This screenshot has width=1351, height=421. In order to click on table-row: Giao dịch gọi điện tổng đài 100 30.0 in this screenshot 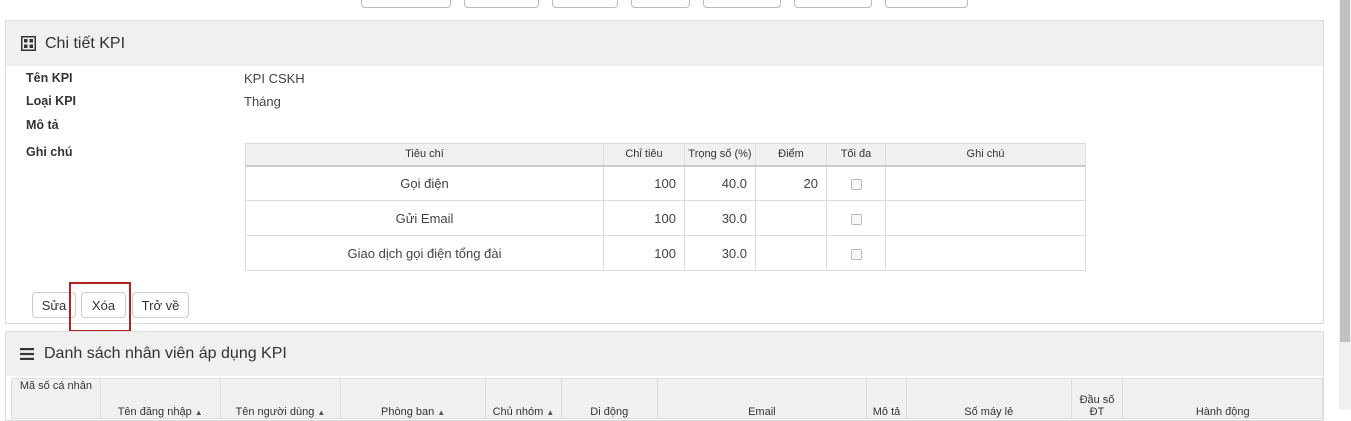, I will do `click(665, 253)`.